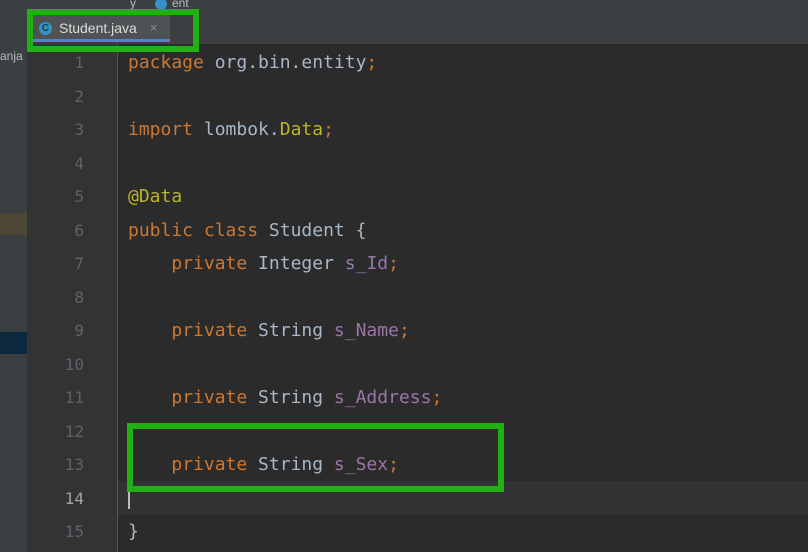 This screenshot has width=808, height=552. I want to click on keyword: package, so click(166, 62).